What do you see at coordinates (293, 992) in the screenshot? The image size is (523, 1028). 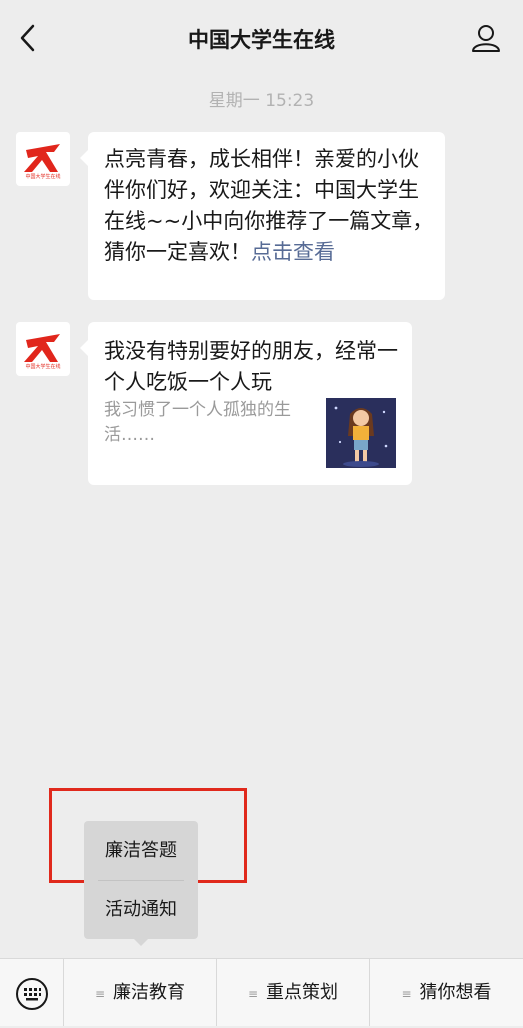 I see `menu-item-zhongdian-cehua: ≡ 重点策划` at bounding box center [293, 992].